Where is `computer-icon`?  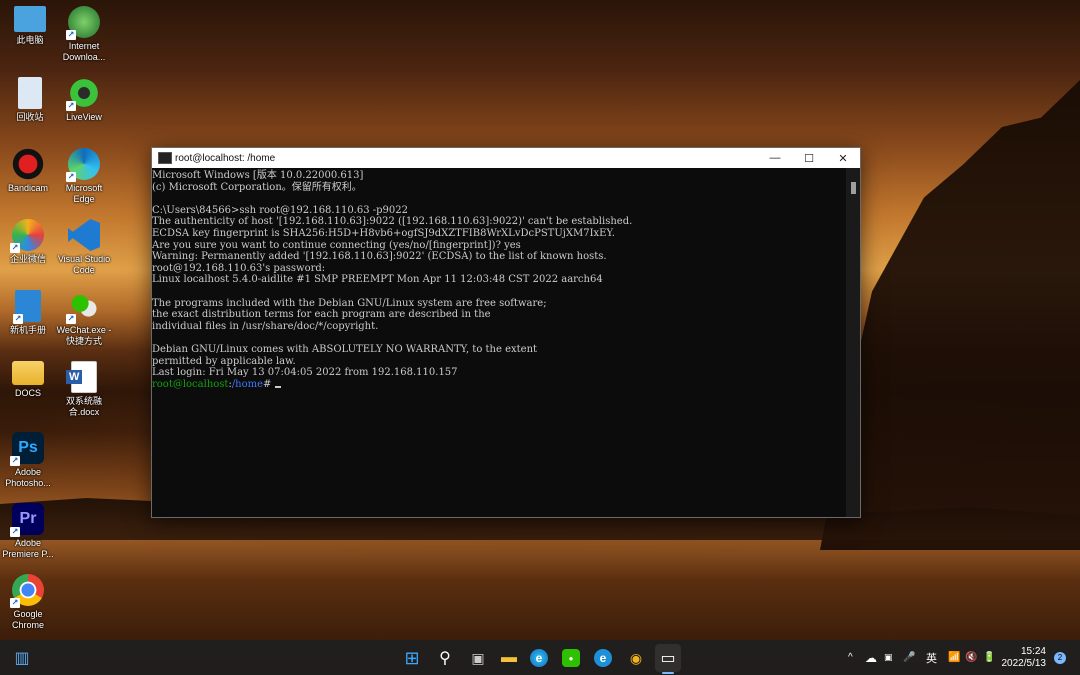
computer-icon is located at coordinates (30, 19).